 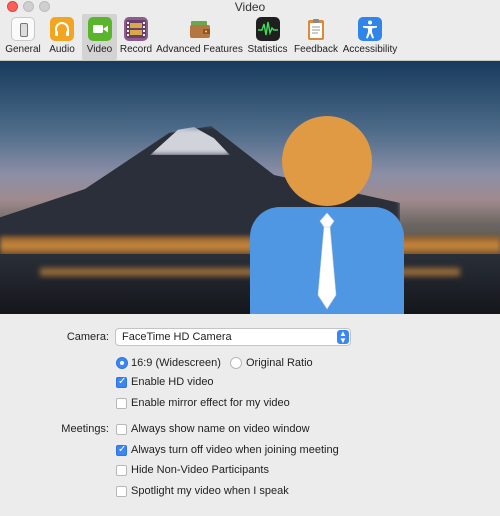 I want to click on title-bar: Video, so click(x=250, y=7).